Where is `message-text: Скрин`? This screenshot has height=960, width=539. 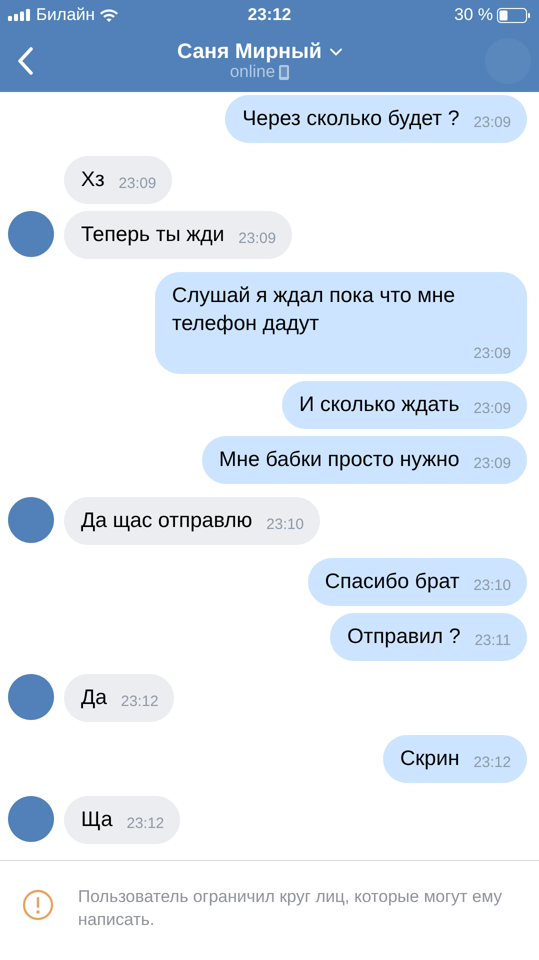 message-text: Скрин is located at coordinates (430, 759).